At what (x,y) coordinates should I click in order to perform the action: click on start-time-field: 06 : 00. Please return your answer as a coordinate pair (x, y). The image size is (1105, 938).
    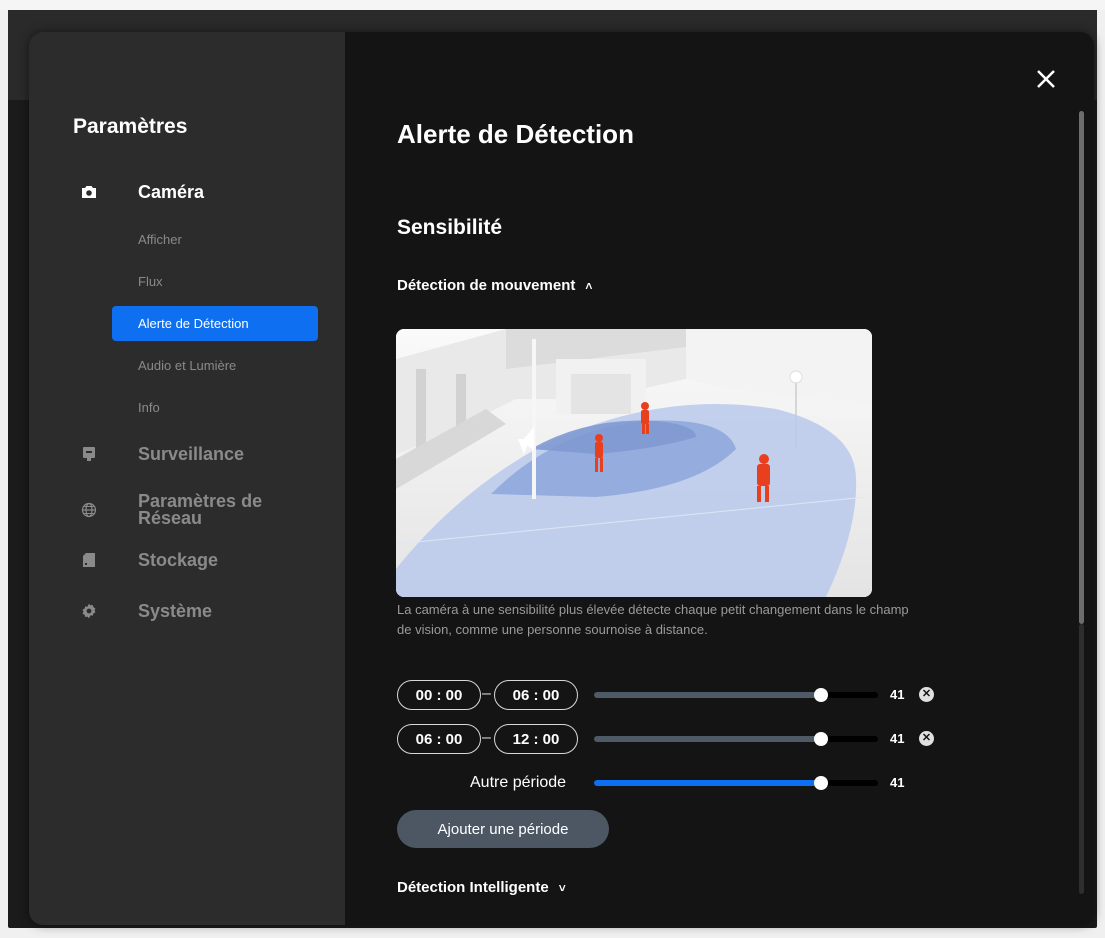
    Looking at the image, I should click on (439, 739).